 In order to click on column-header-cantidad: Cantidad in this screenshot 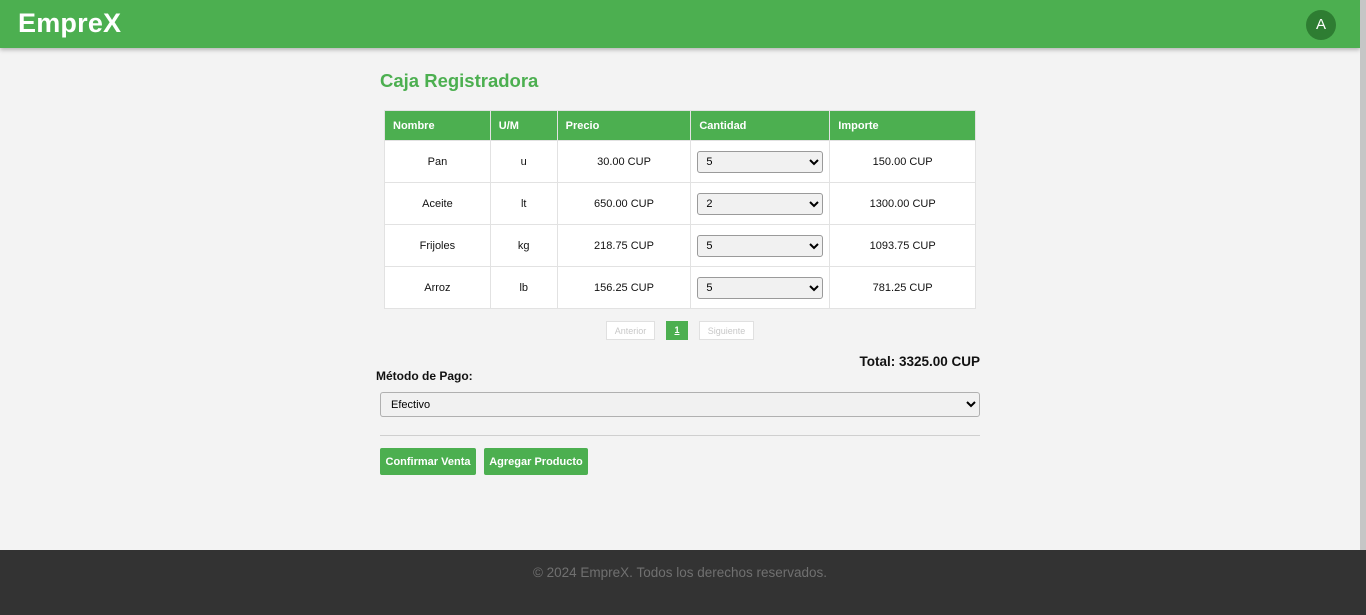, I will do `click(760, 125)`.